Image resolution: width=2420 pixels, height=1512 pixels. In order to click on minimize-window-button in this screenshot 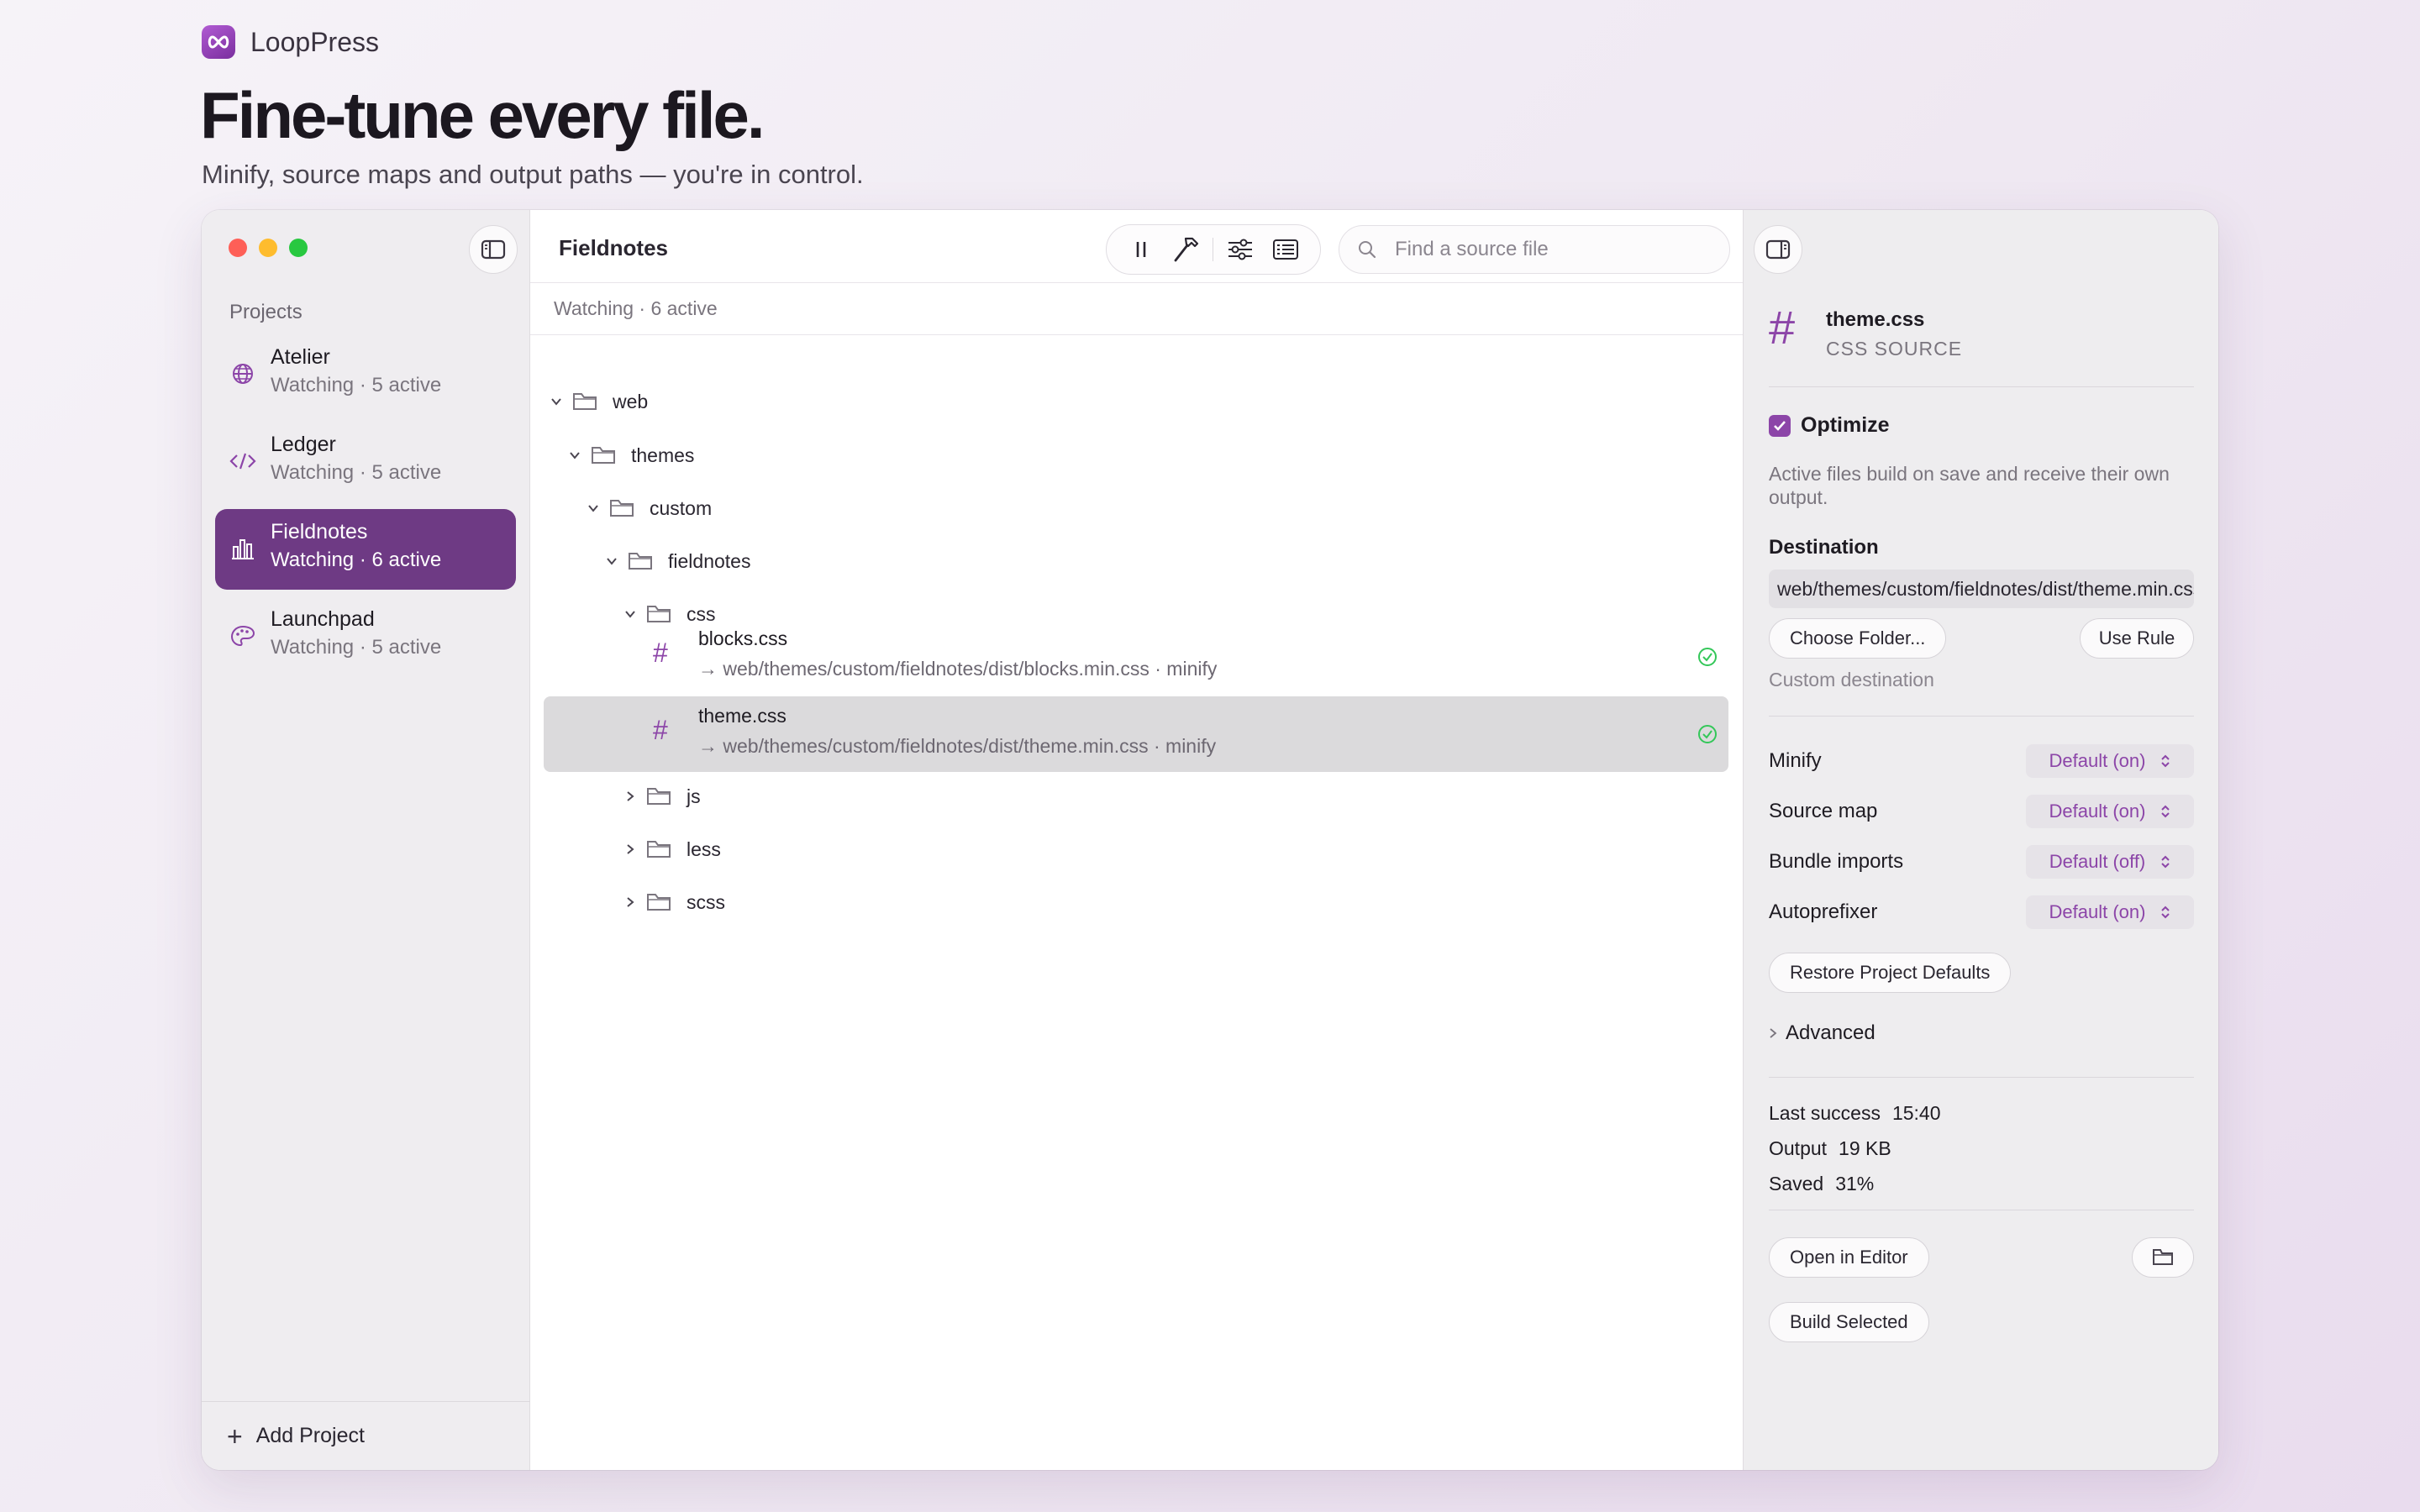, I will do `click(268, 248)`.